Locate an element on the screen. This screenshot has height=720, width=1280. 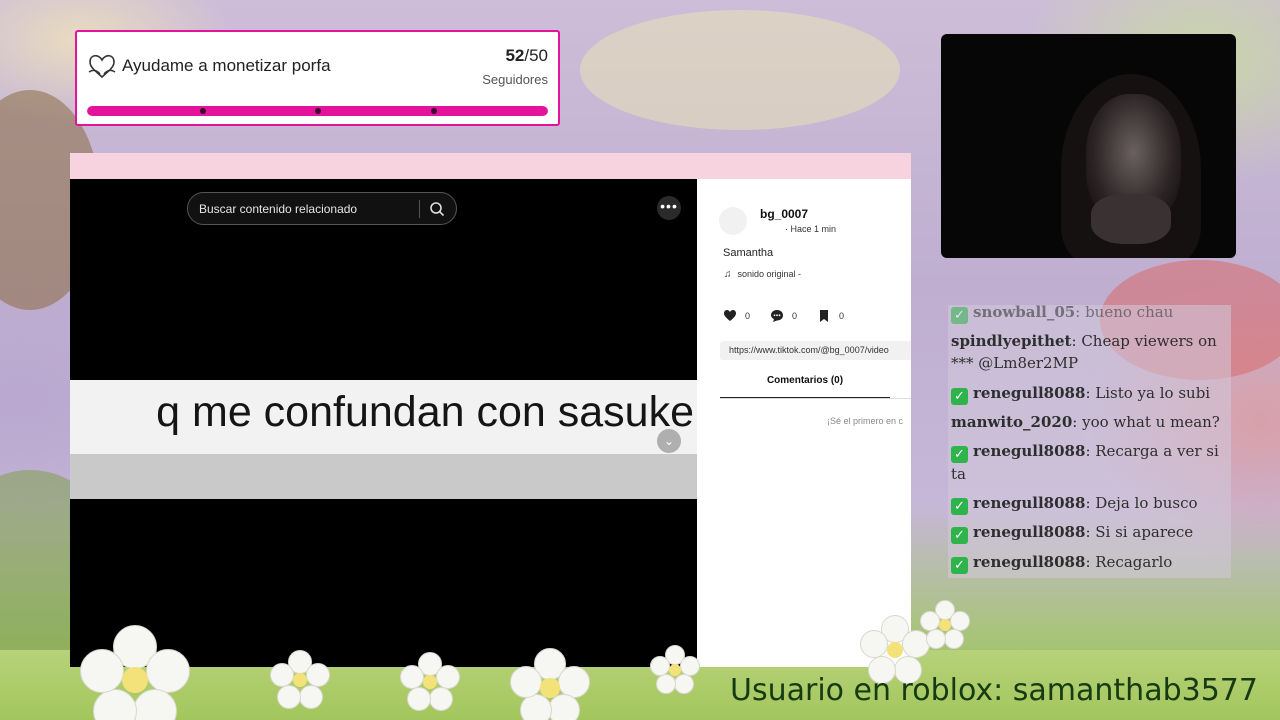
post-description: Samantha is located at coordinates (748, 253).